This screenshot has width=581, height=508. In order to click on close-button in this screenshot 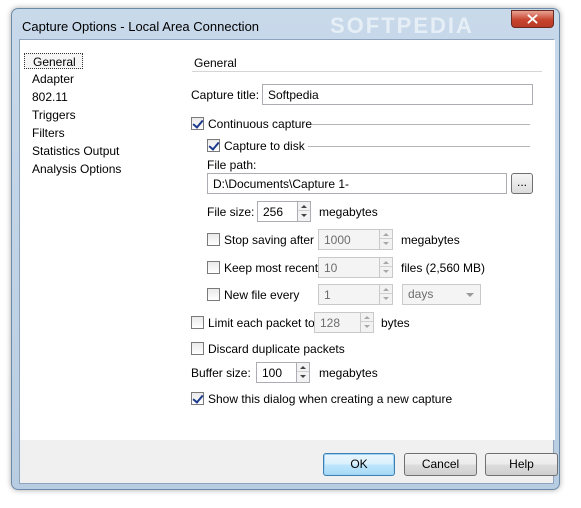, I will do `click(532, 19)`.